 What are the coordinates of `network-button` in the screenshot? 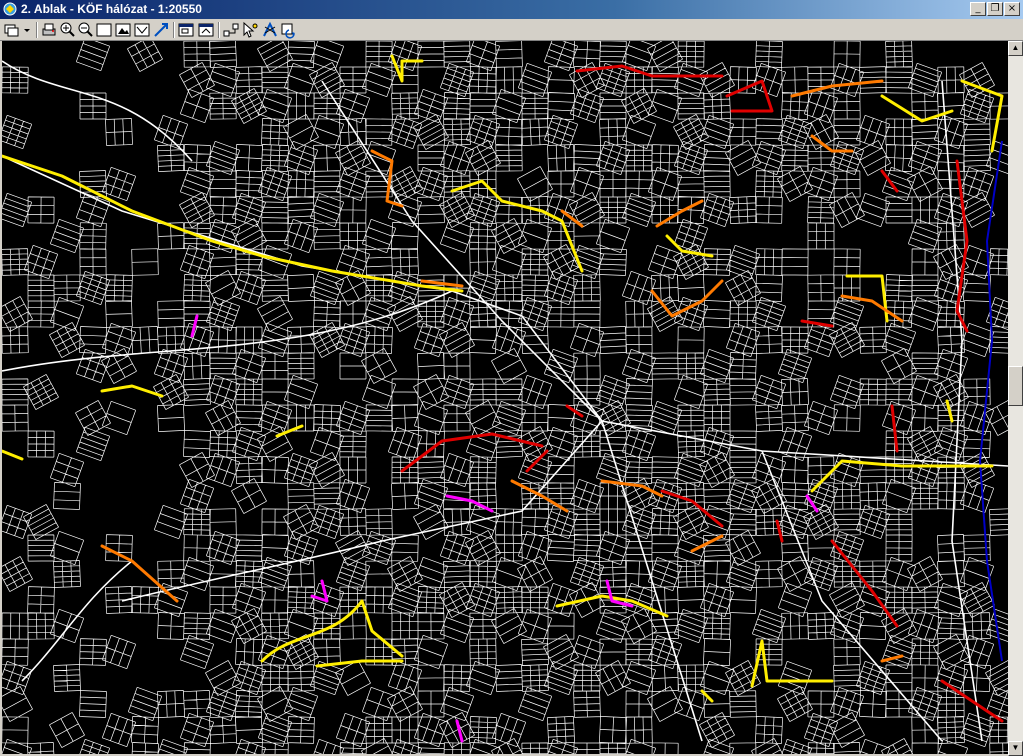 It's located at (231, 30).